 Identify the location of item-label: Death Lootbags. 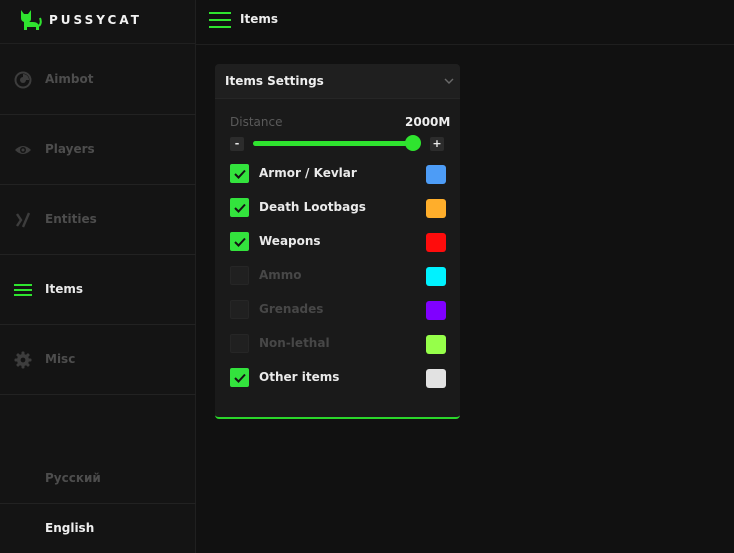
(312, 207).